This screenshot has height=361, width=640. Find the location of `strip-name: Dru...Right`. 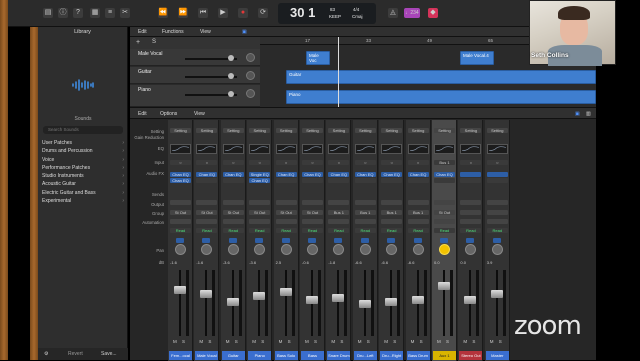

strip-name: Dru...Right is located at coordinates (392, 355).